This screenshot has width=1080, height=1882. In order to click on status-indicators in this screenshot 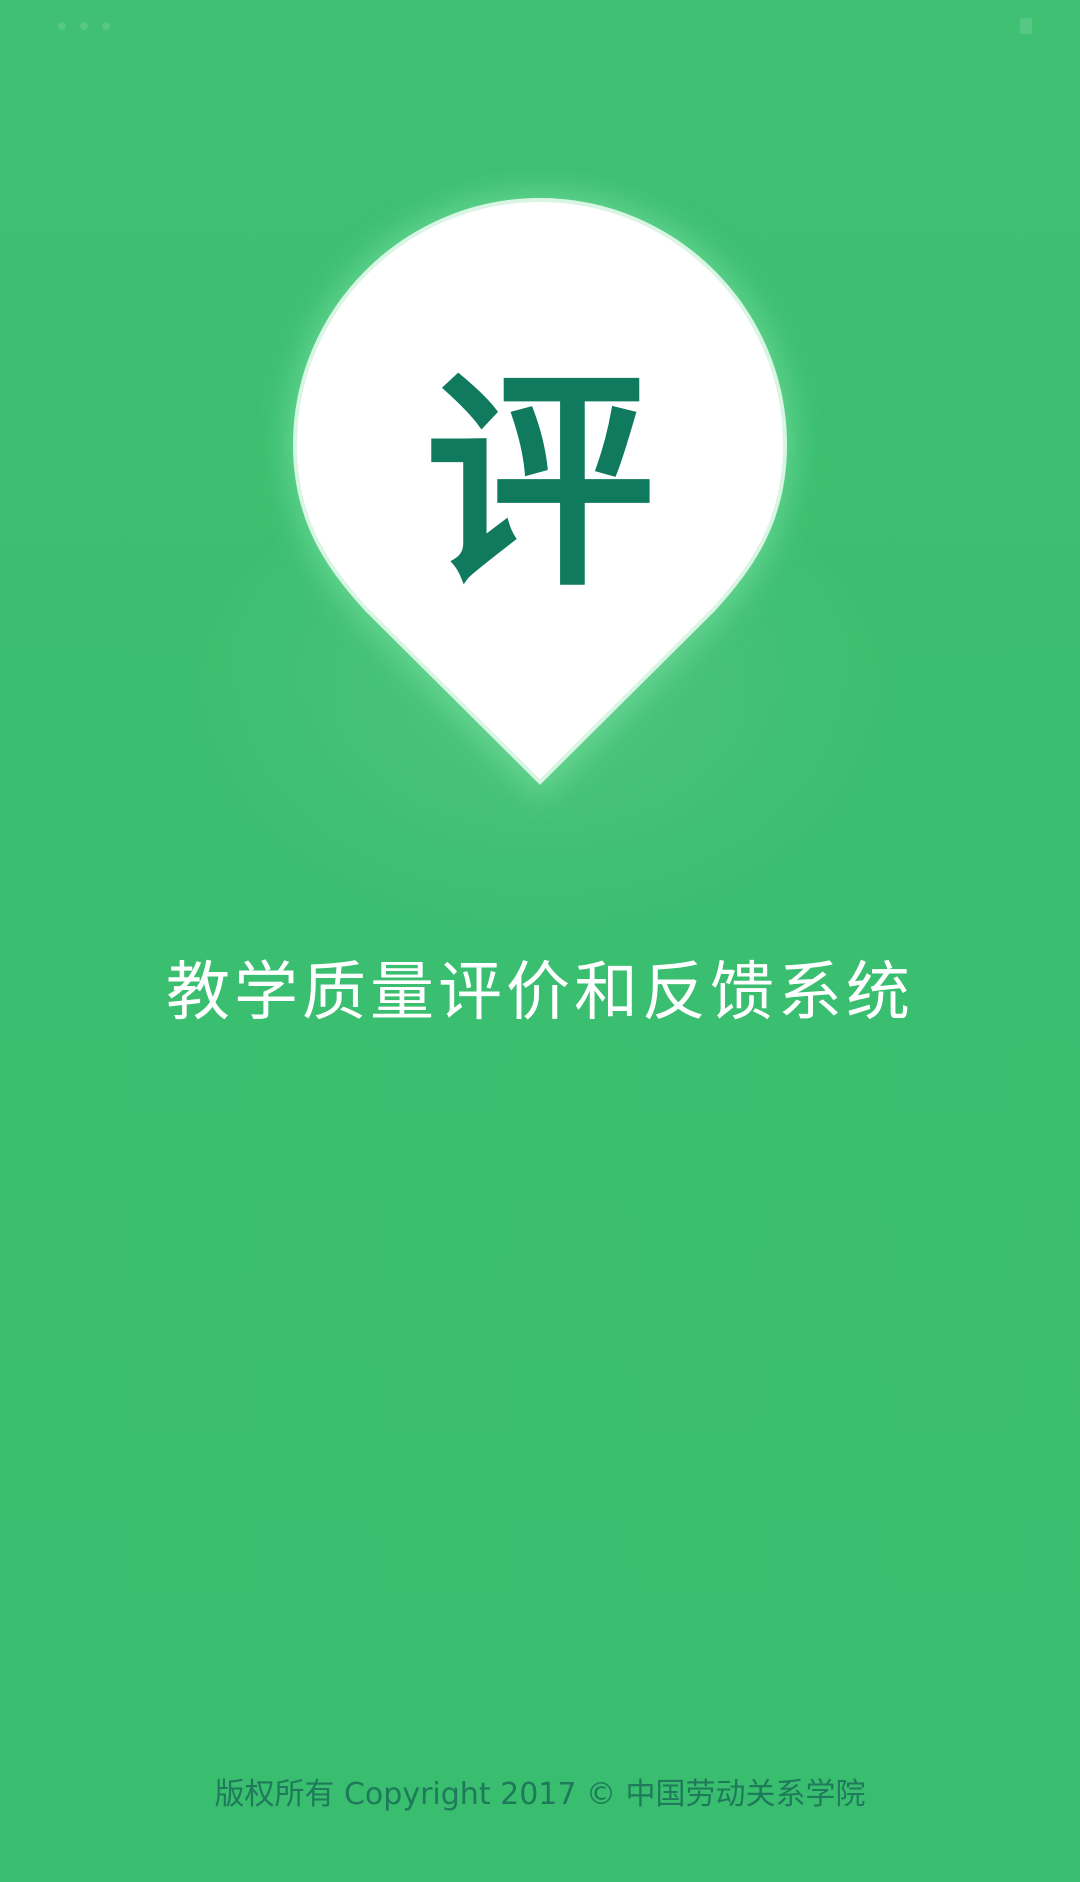, I will do `click(84, 26)`.